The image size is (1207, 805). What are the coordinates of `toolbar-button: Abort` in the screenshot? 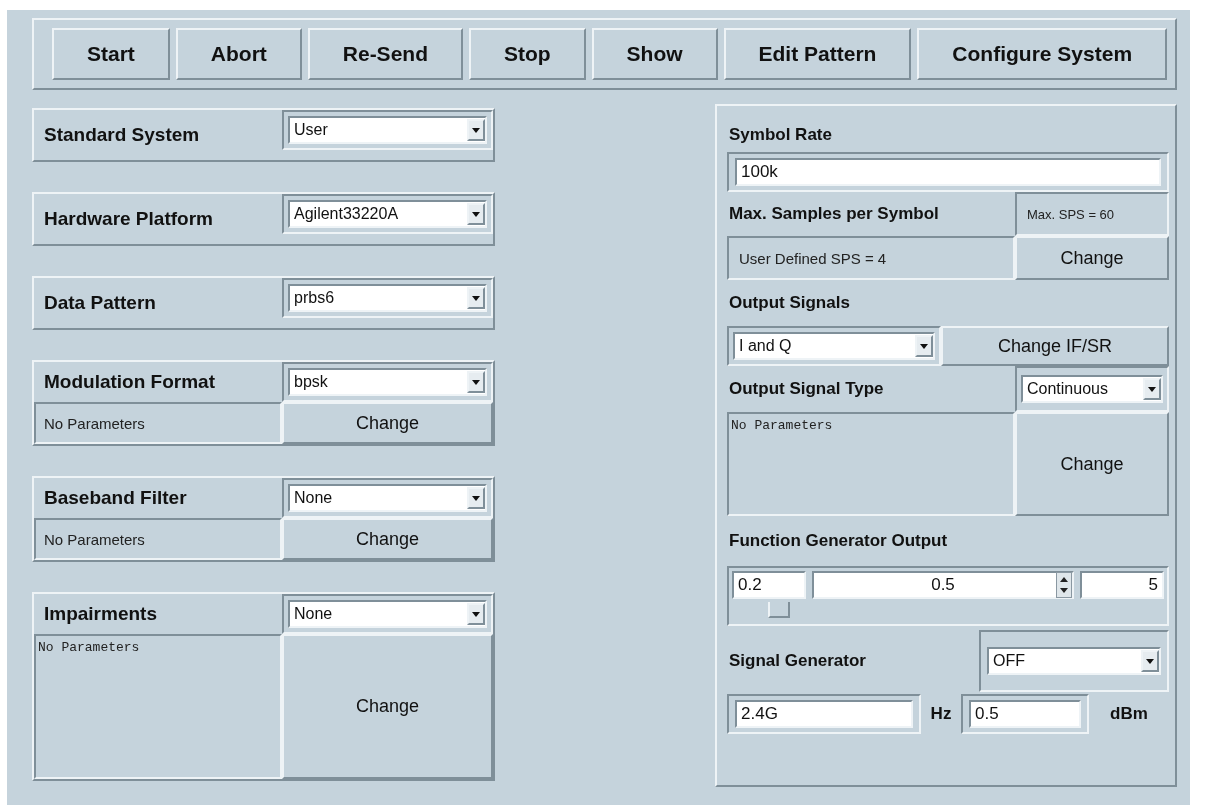 It's located at (238, 54).